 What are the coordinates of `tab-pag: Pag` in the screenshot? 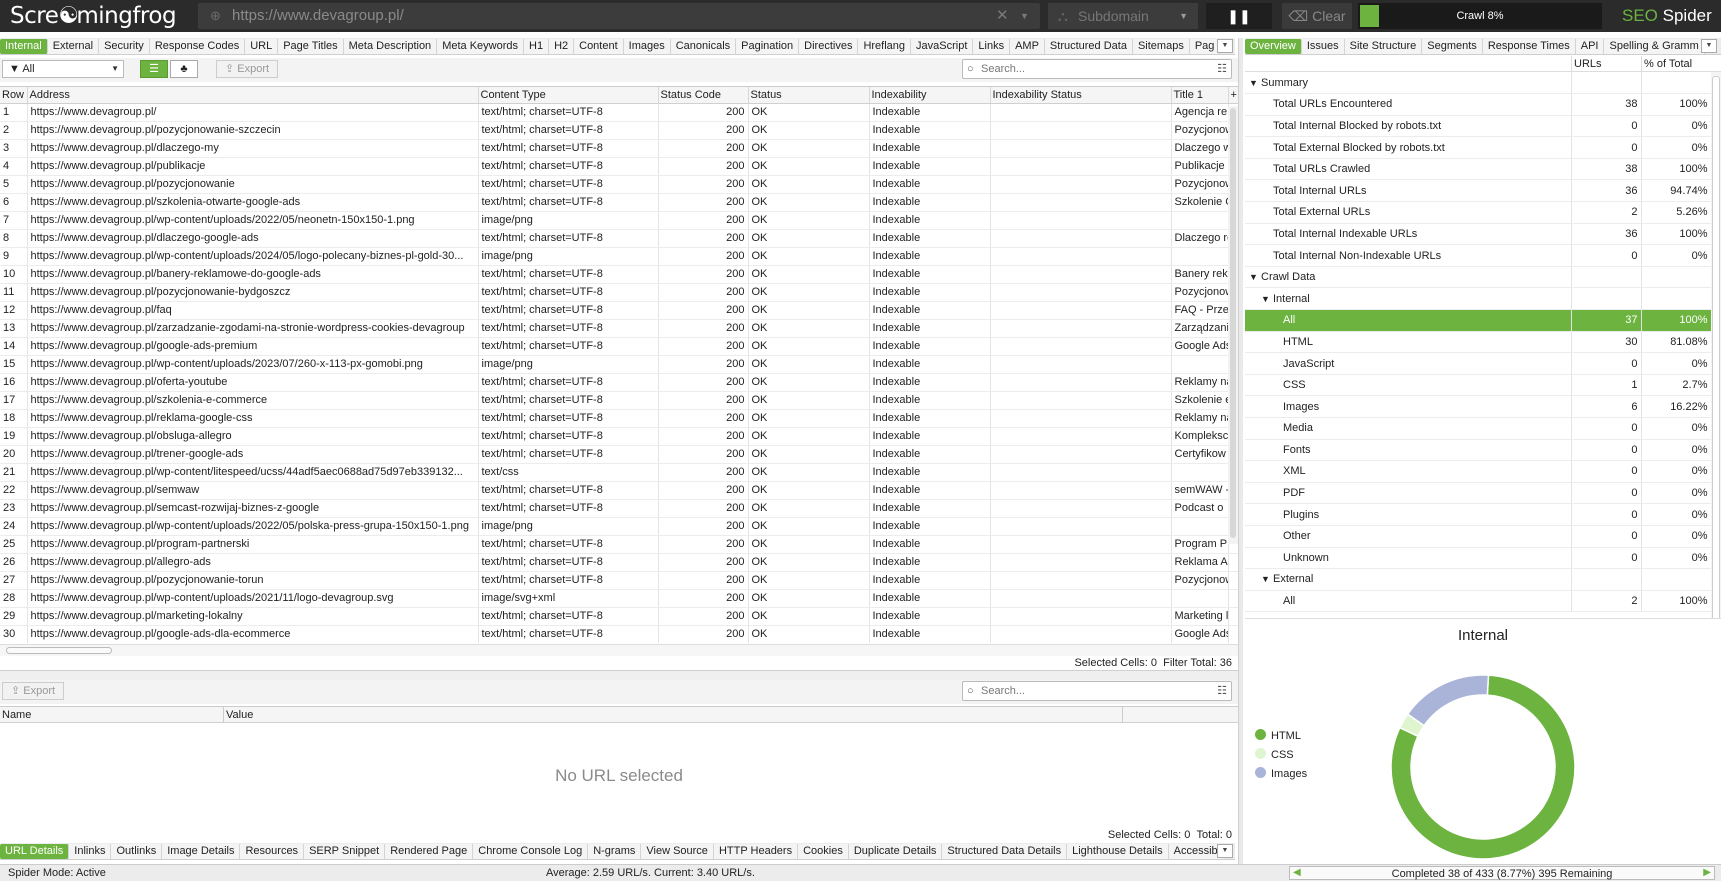 It's located at (1205, 46).